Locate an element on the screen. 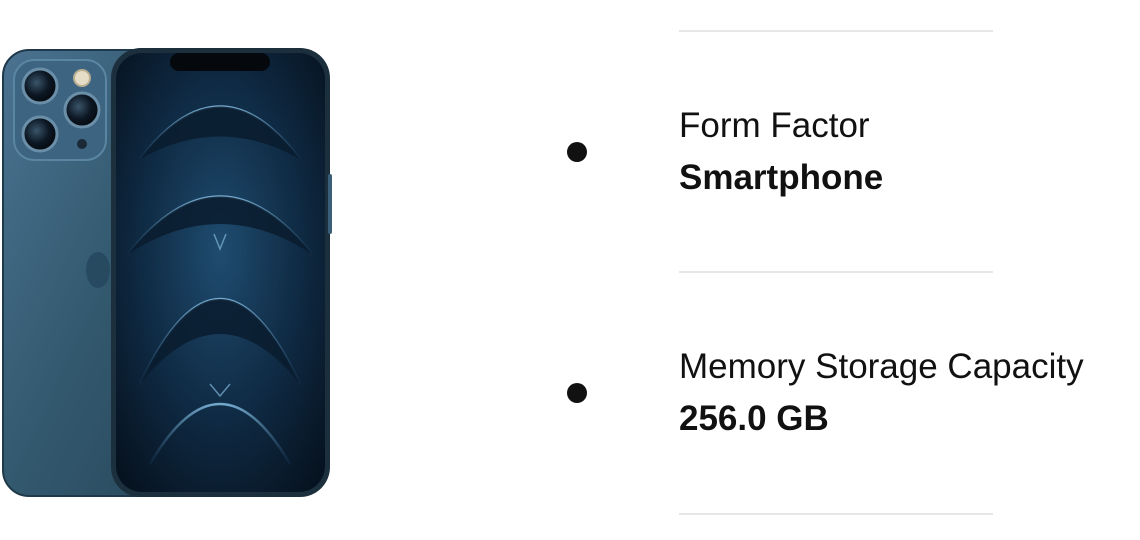  attribute-value-form-factor: Smartphone is located at coordinates (781, 177).